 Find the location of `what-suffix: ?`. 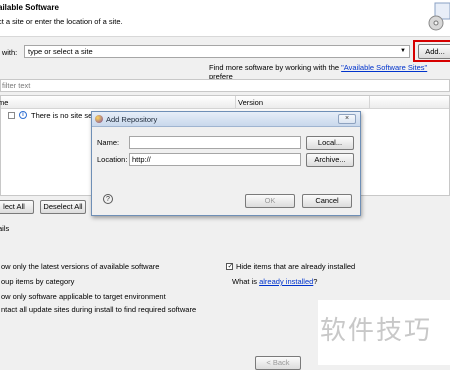

what-suffix: ? is located at coordinates (315, 281).